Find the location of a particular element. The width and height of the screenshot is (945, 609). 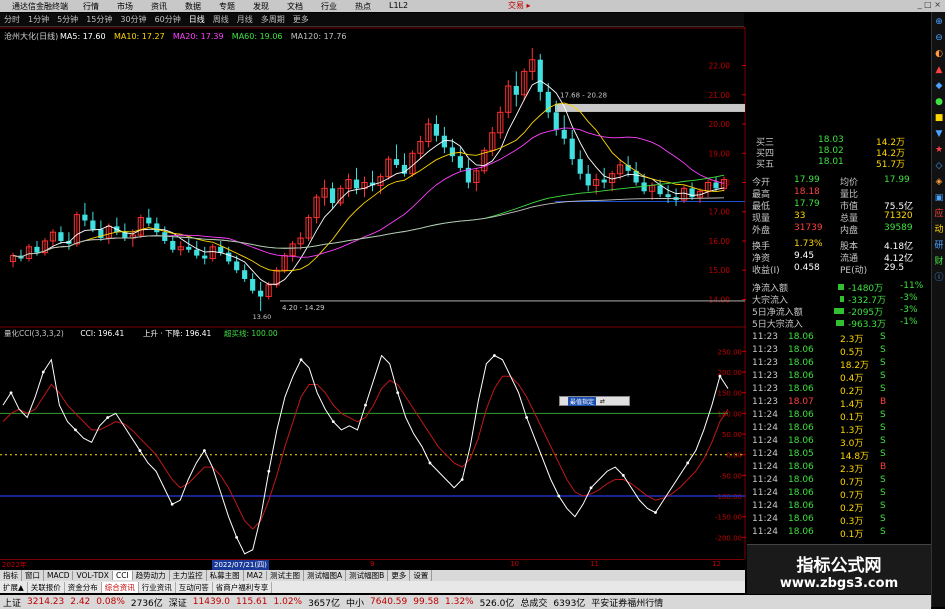

side-tool-icon: ▼ is located at coordinates (939, 134).